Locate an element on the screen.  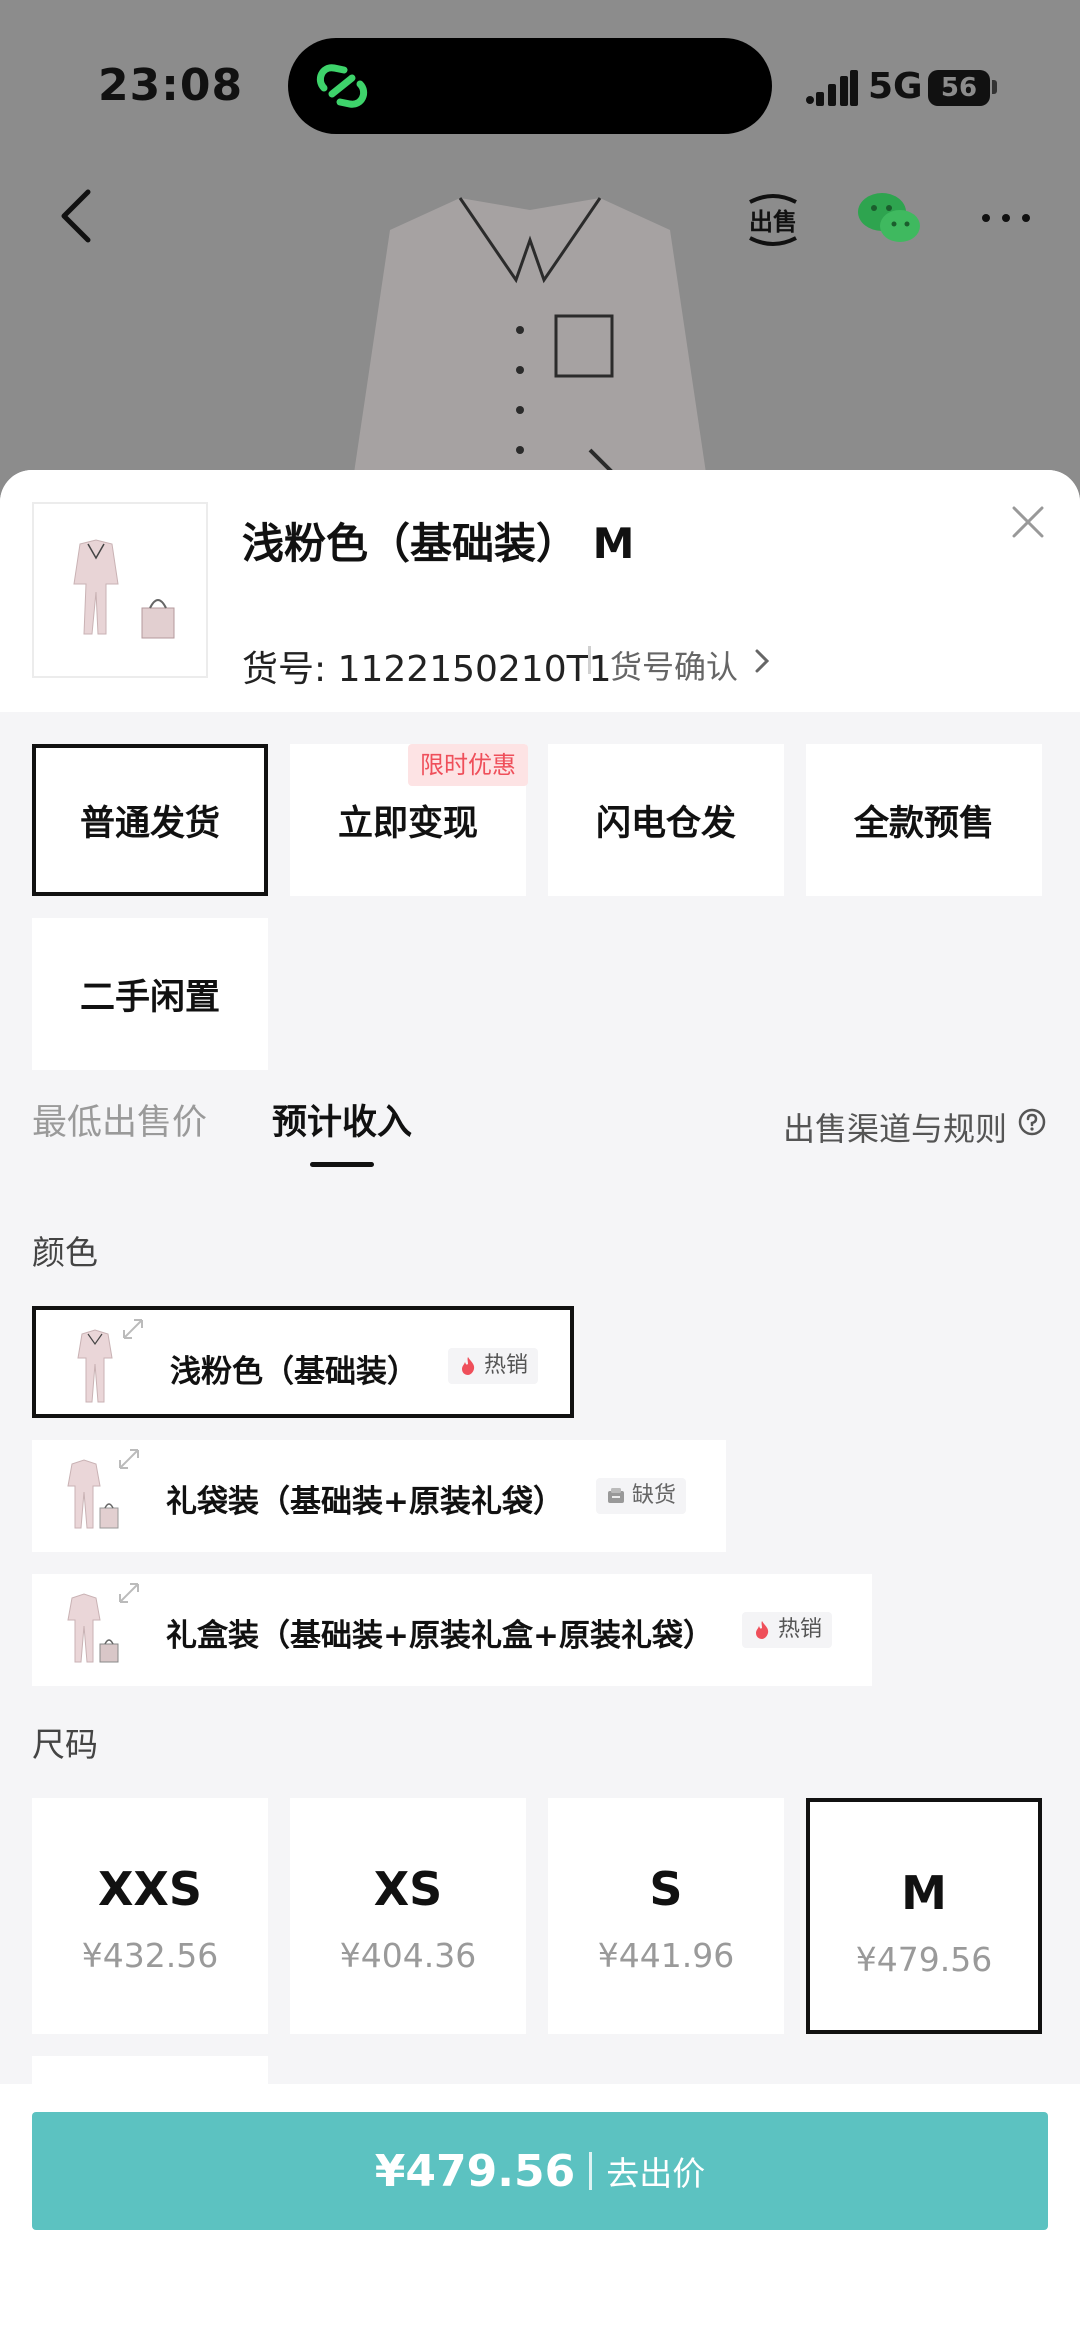
size-price: ¥404.36 is located at coordinates (408, 1955).